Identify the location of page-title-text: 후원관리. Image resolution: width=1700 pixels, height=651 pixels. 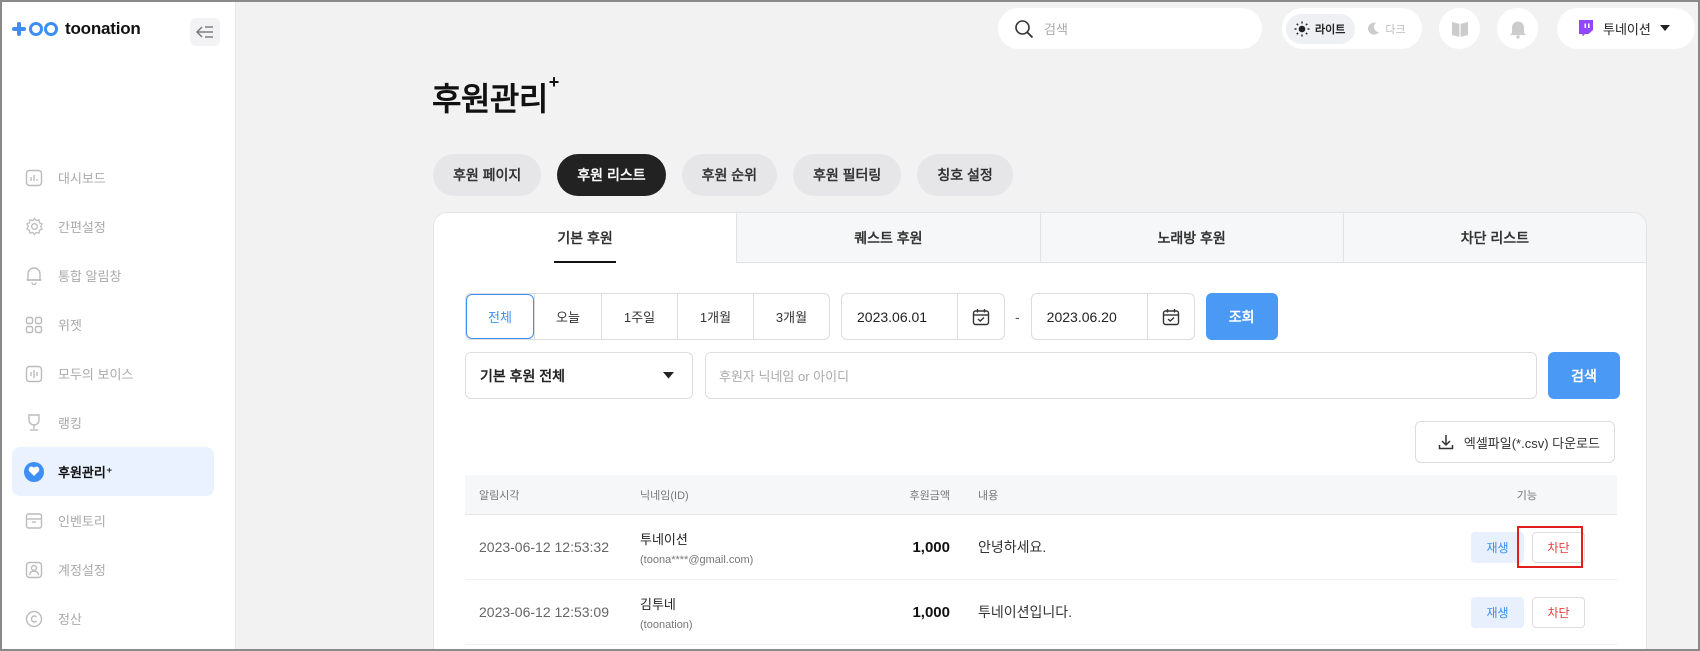
(490, 99).